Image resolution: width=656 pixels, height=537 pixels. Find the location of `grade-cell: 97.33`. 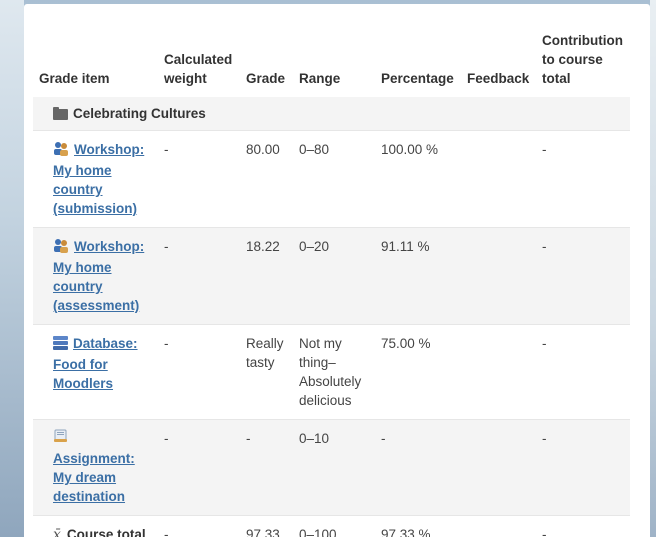

grade-cell: 97.33 is located at coordinates (266, 526).